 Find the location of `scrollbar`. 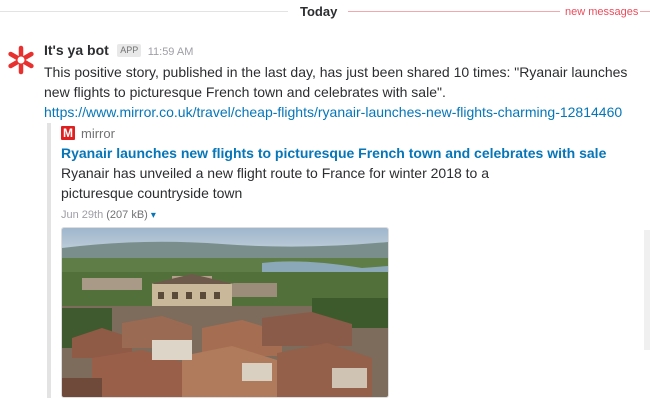

scrollbar is located at coordinates (647, 290).